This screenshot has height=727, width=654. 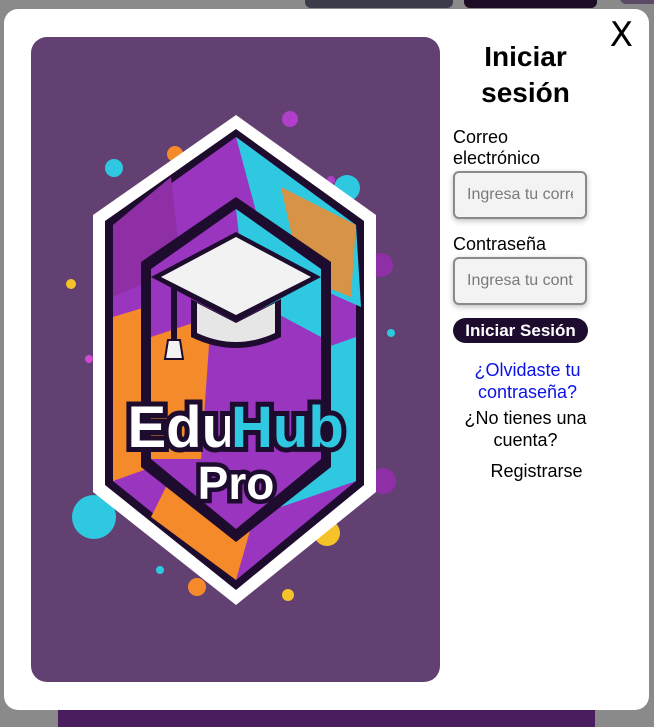 I want to click on close-button: X, so click(x=621, y=35).